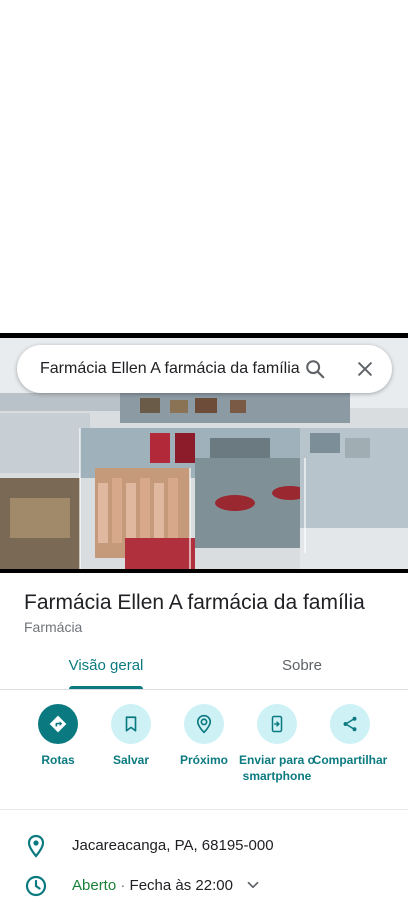 This screenshot has height=906, width=408. I want to click on directions-button: Rotas, so click(58, 736).